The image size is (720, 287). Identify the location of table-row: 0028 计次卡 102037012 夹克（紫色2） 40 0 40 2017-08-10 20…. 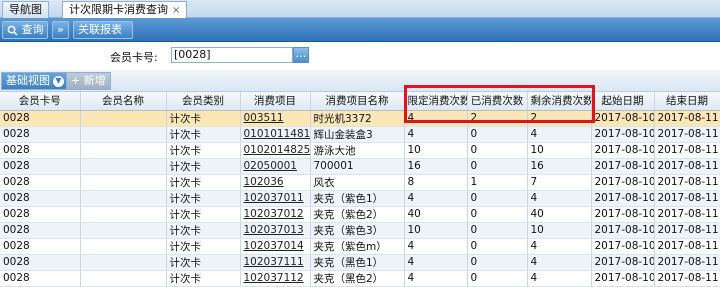
(360, 214).